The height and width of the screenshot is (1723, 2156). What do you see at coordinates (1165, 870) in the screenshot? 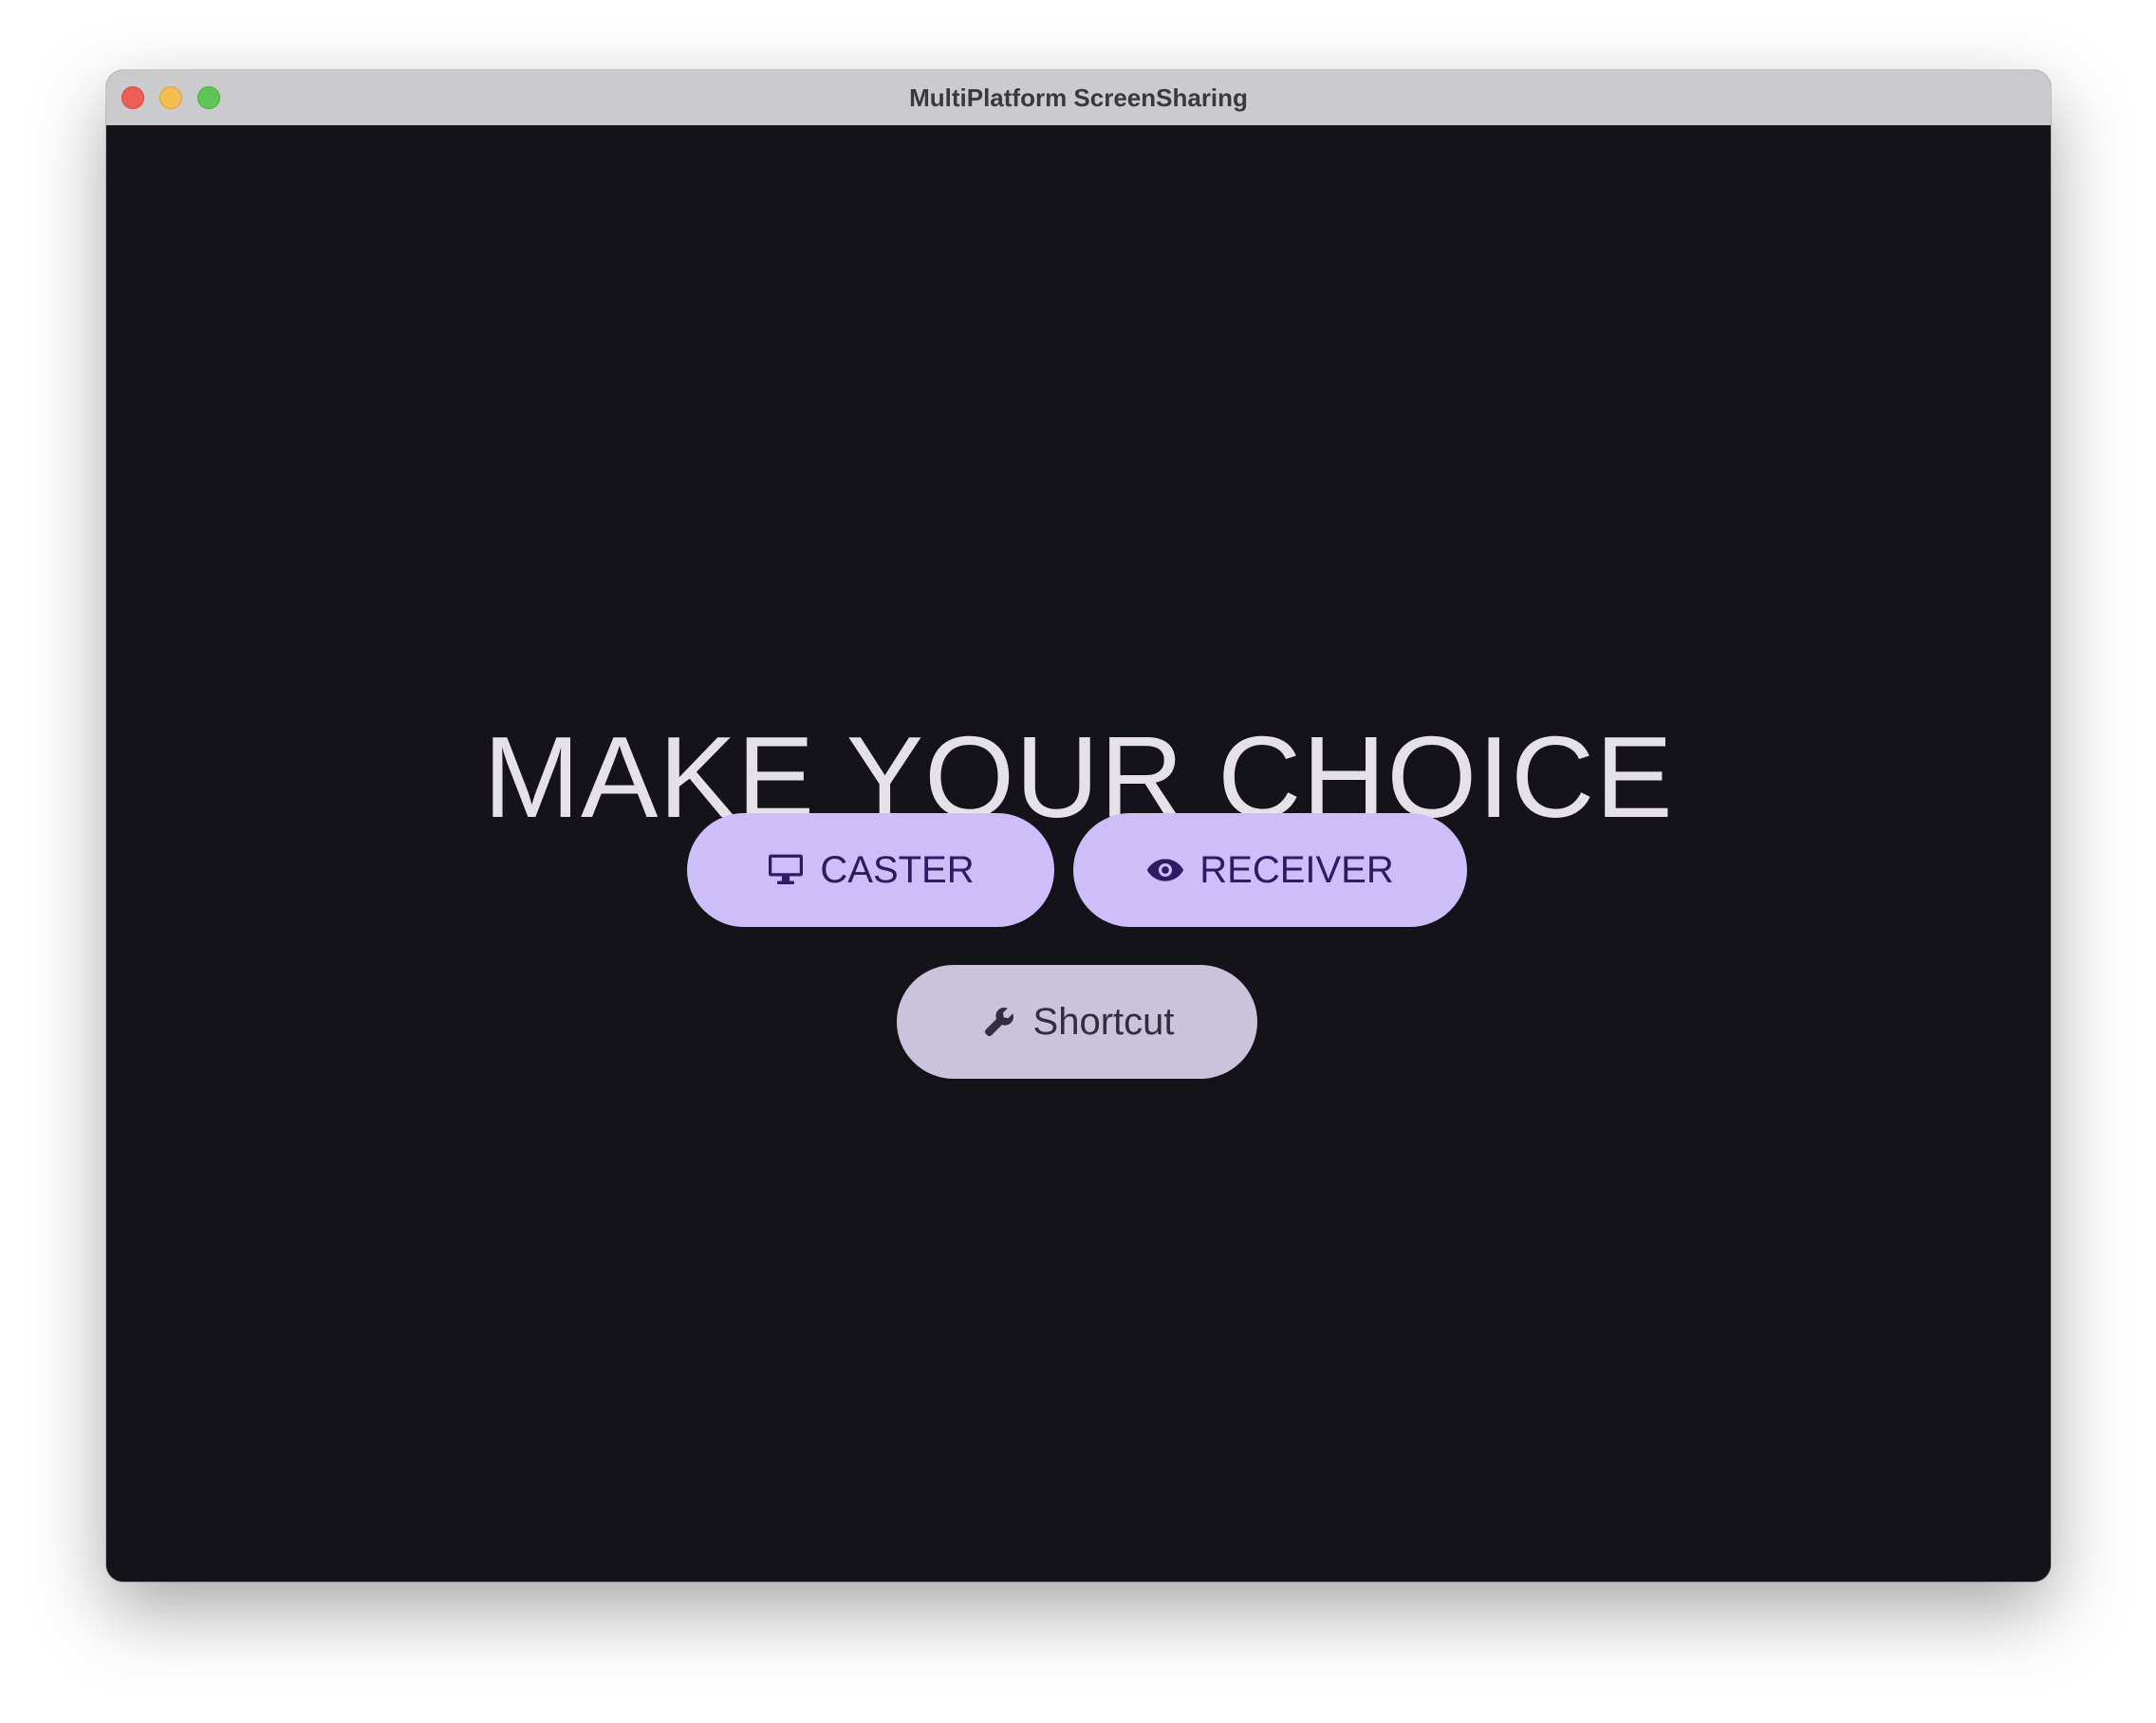
I see `eye-icon` at bounding box center [1165, 870].